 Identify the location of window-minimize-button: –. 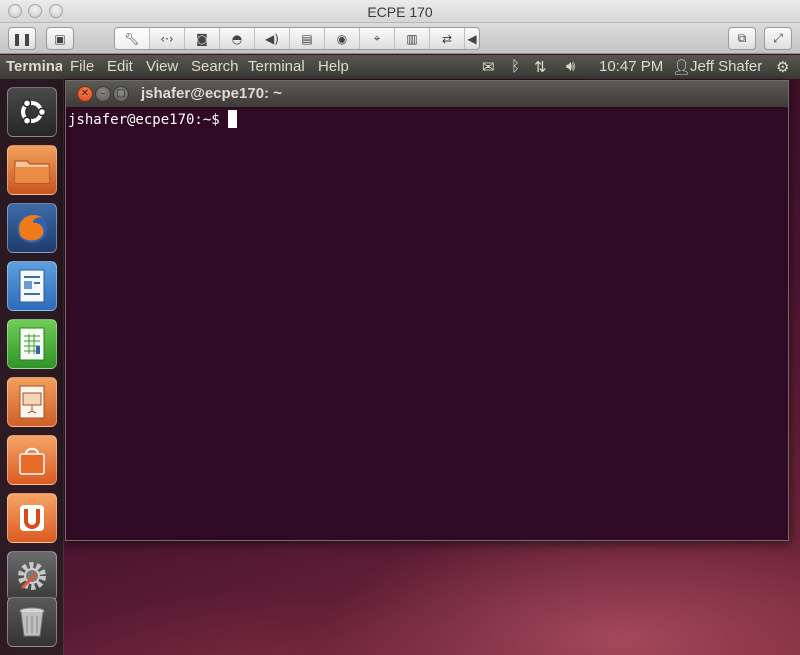
(103, 94).